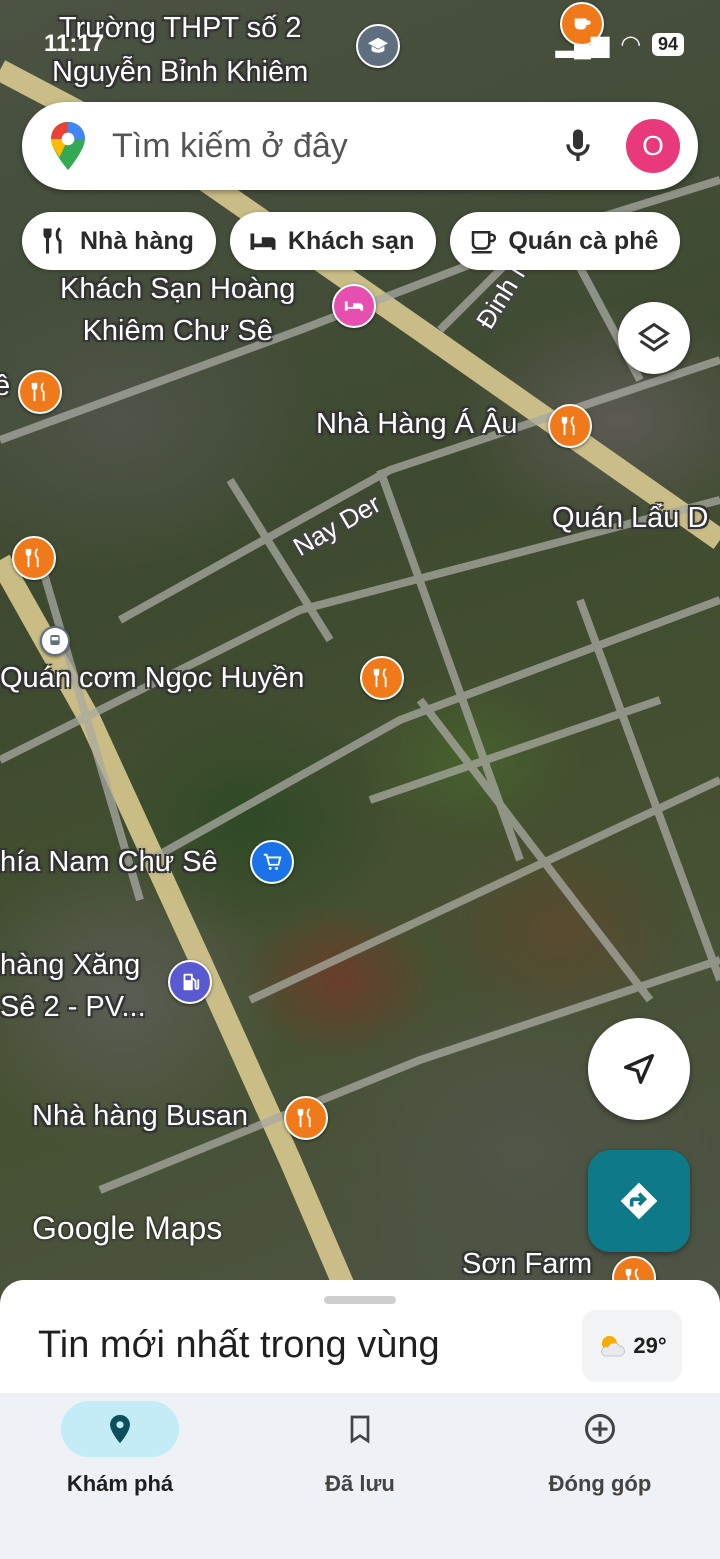 This screenshot has width=720, height=1559. What do you see at coordinates (630, 44) in the screenshot?
I see `wifi-icon: ◠` at bounding box center [630, 44].